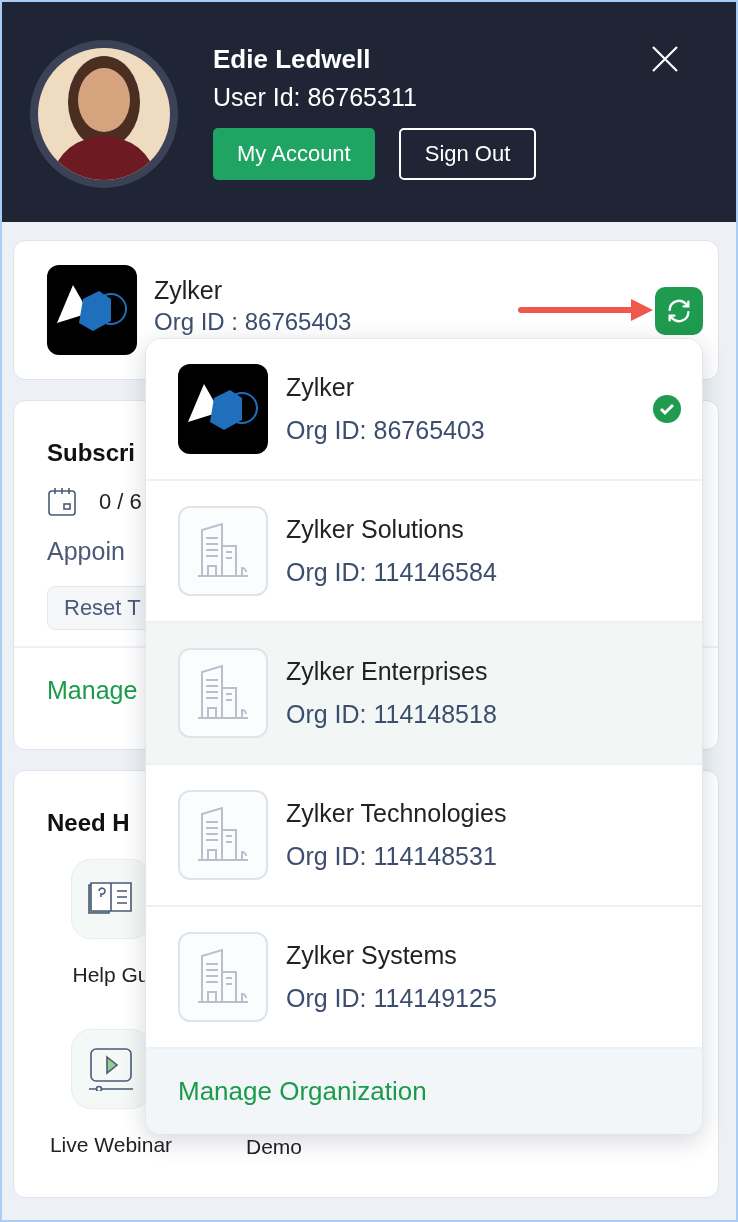 This screenshot has height=1222, width=738. I want to click on org-item: Zylker Systems Org ID: 114149125, so click(424, 978).